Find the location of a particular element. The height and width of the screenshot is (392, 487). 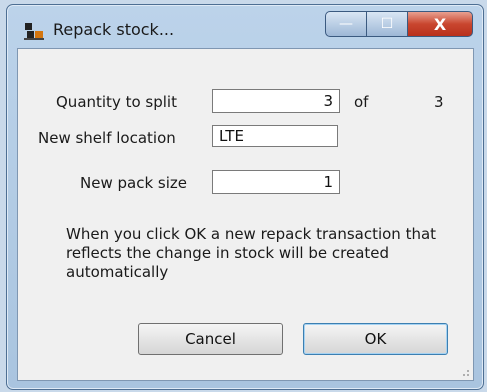

caption-buttons: — ☐ X is located at coordinates (399, 24).